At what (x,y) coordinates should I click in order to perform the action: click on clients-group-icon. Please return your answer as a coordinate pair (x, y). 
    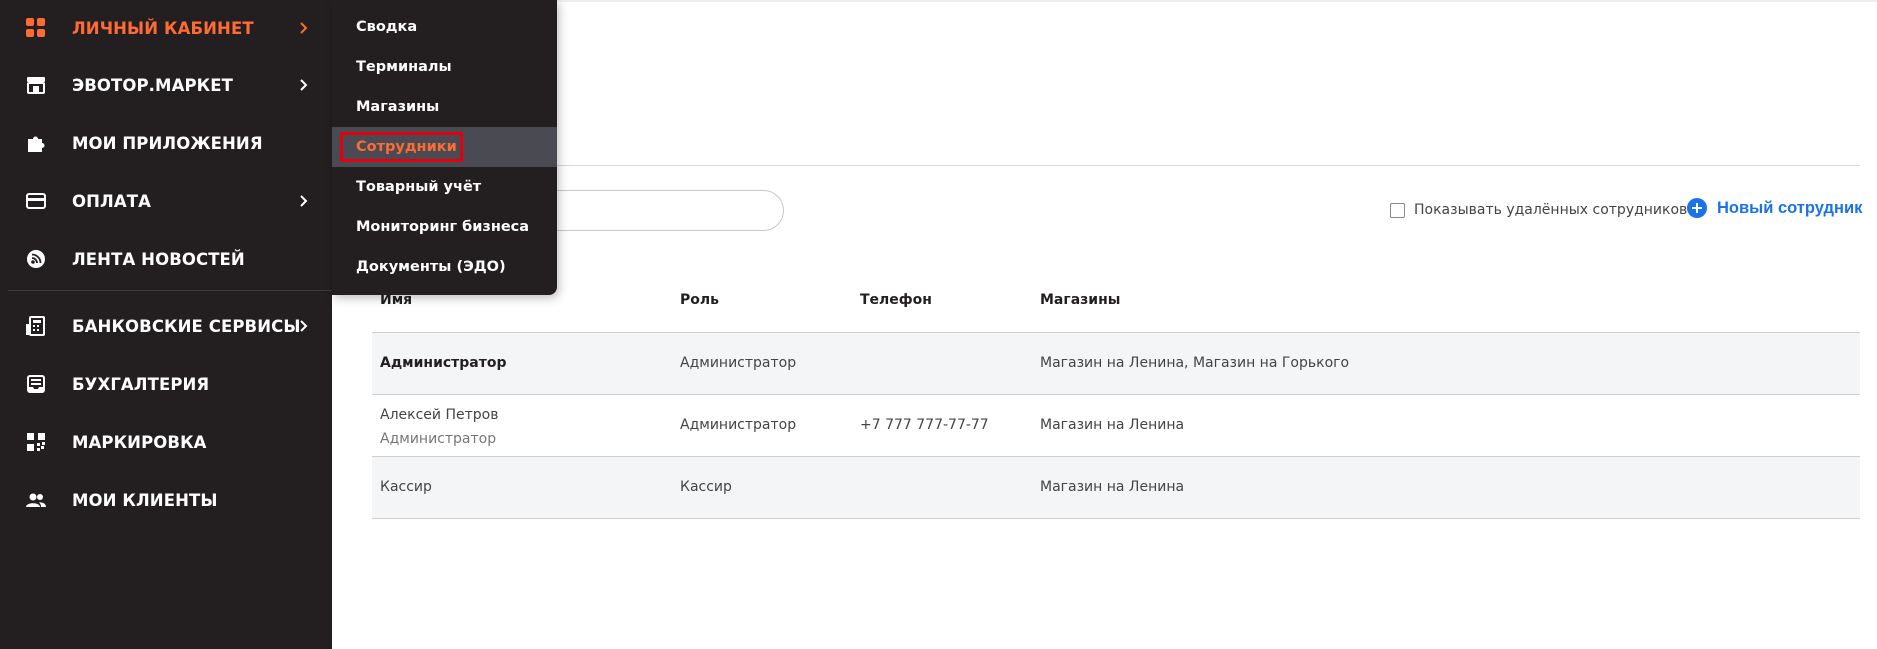
    Looking at the image, I should click on (36, 500).